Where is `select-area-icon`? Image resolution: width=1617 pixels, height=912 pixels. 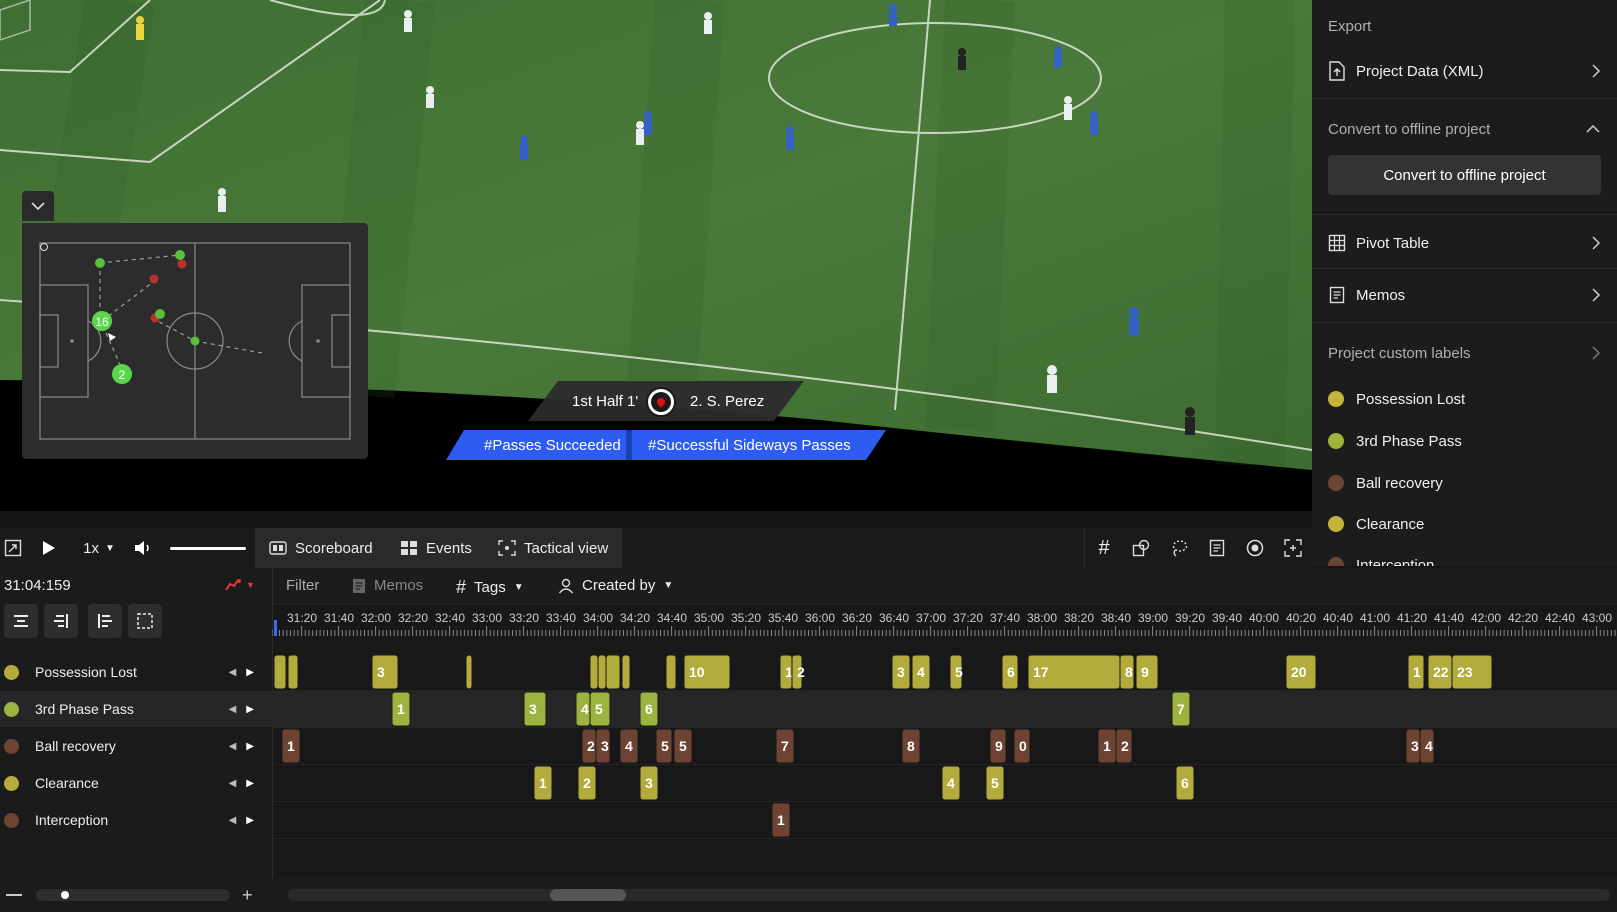
select-area-icon is located at coordinates (145, 621).